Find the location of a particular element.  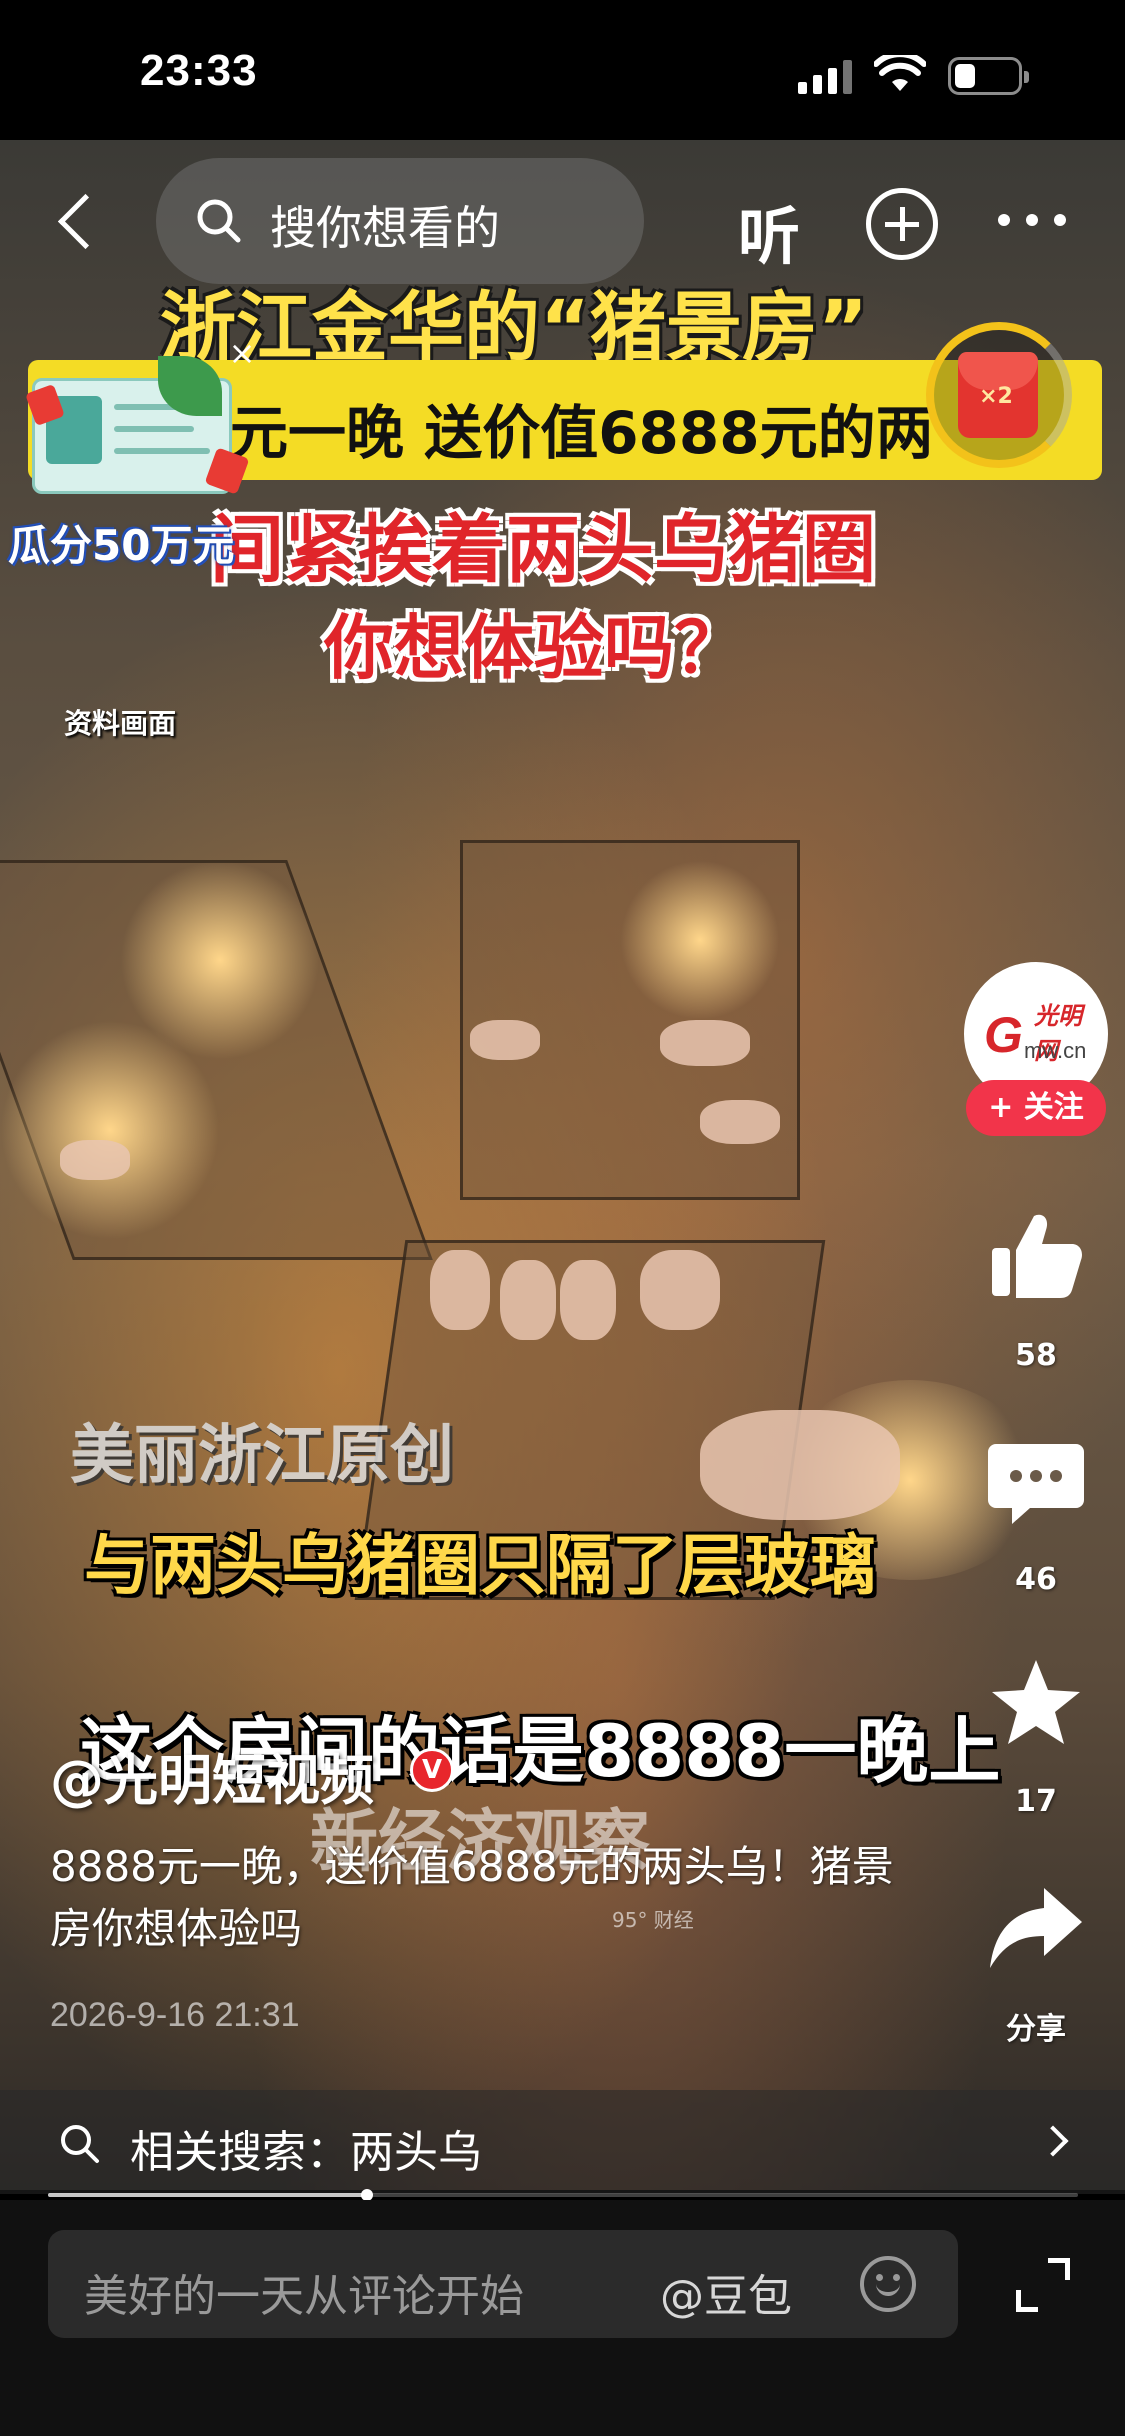

chevron-right-icon is located at coordinates (1053, 2141).